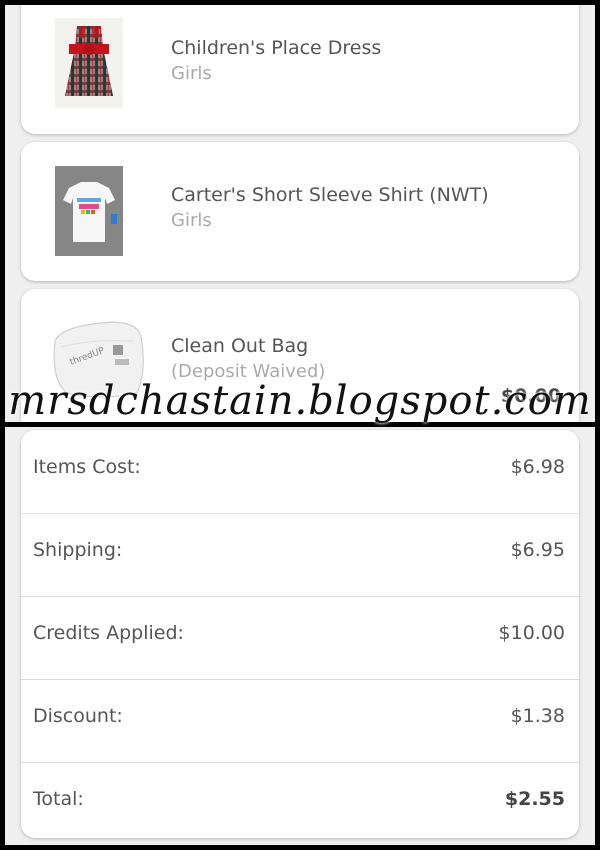  I want to click on discount-value: $1.38, so click(537, 716).